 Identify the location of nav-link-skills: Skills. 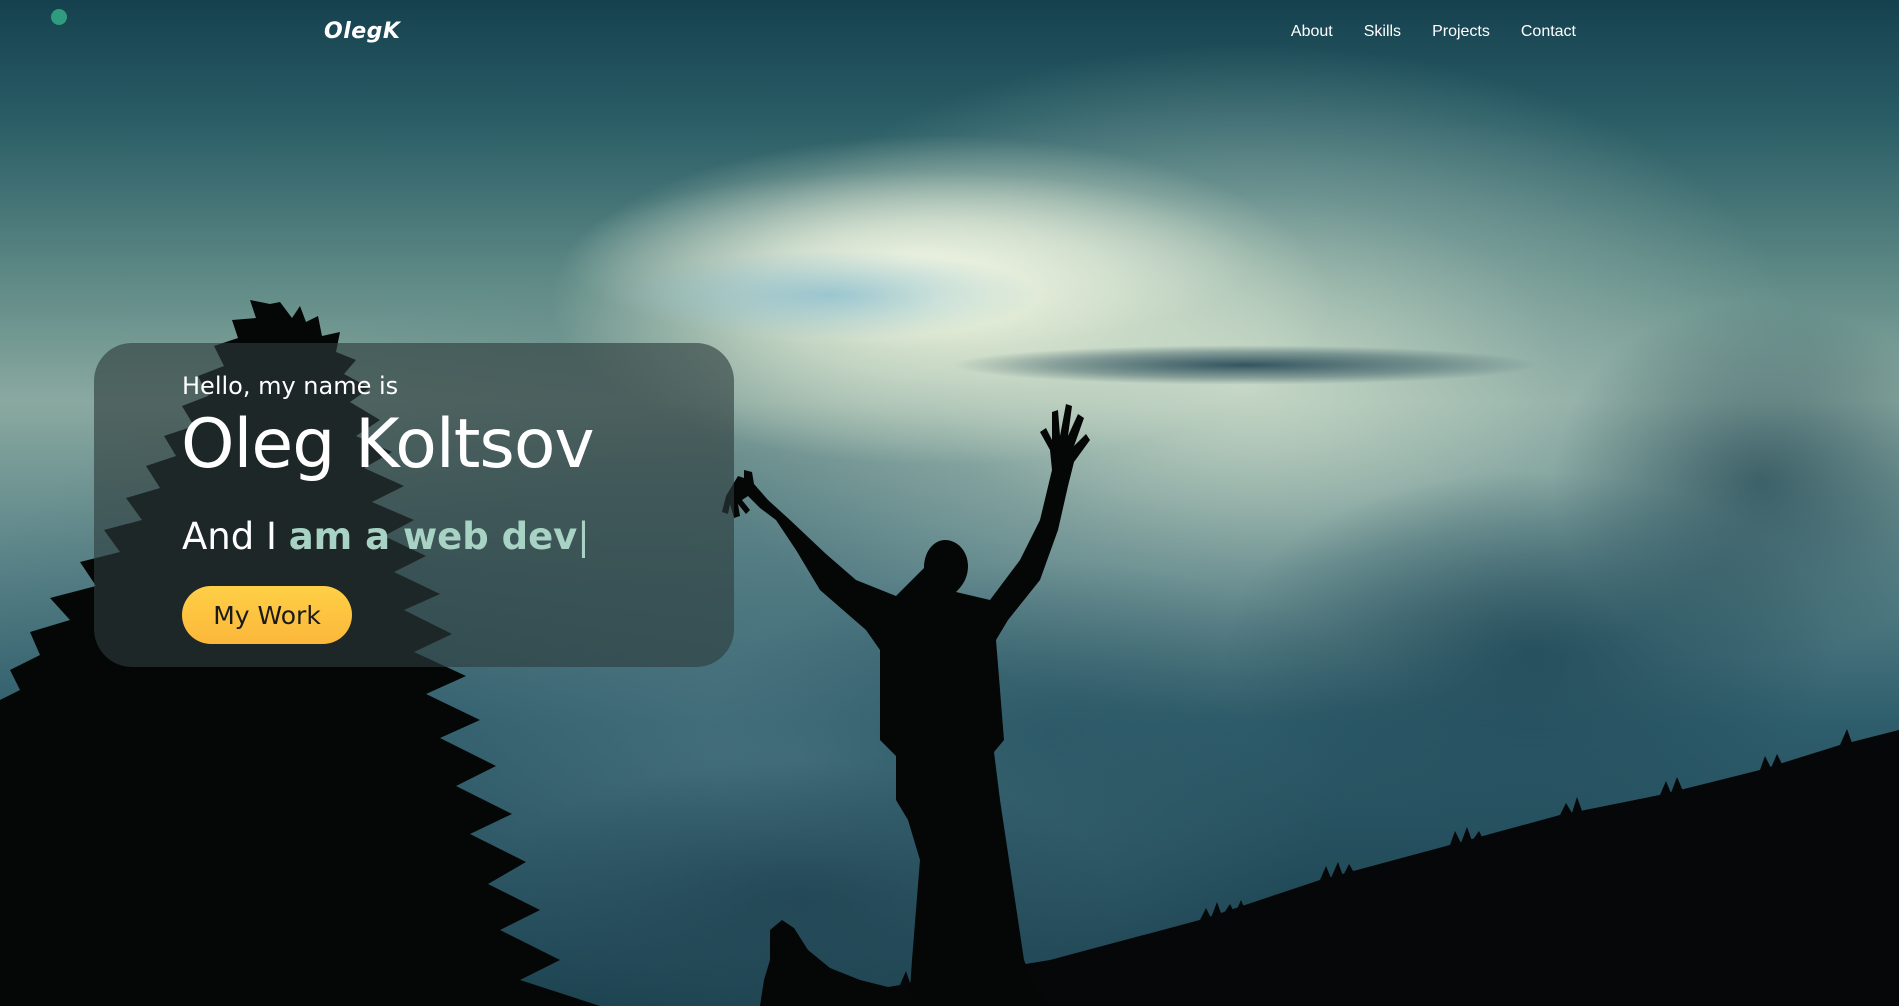
(1382, 32).